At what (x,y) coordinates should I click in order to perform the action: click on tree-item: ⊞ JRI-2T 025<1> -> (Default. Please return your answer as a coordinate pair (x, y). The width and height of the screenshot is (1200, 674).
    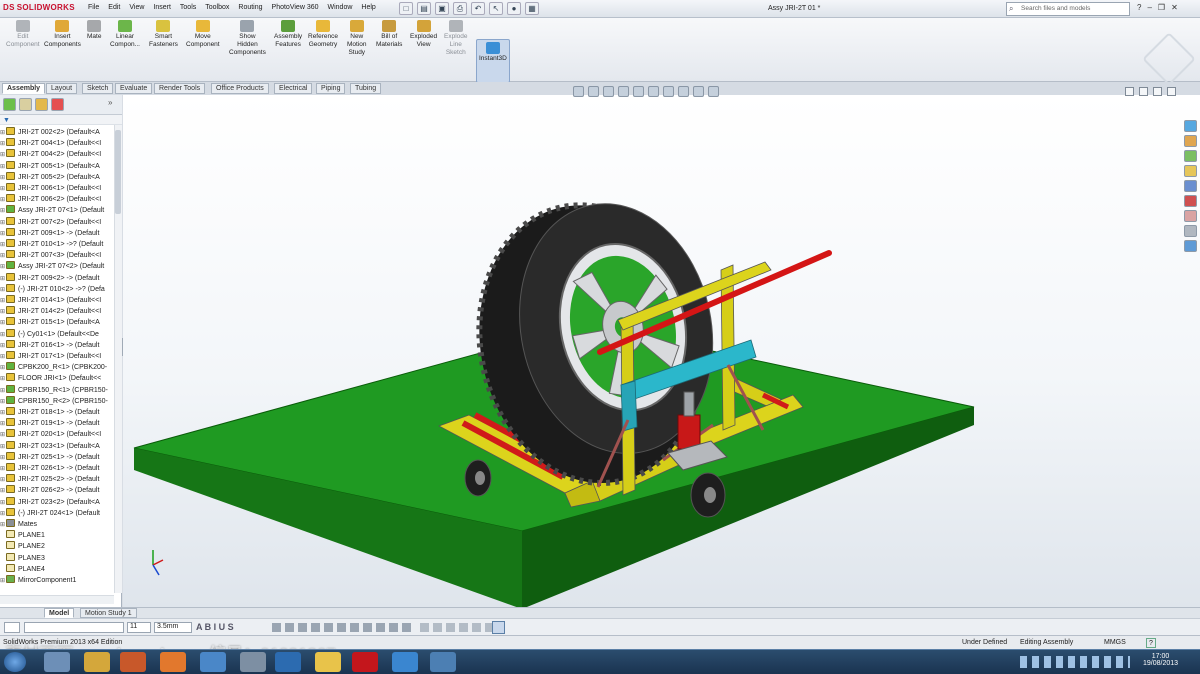
    Looking at the image, I should click on (59, 457).